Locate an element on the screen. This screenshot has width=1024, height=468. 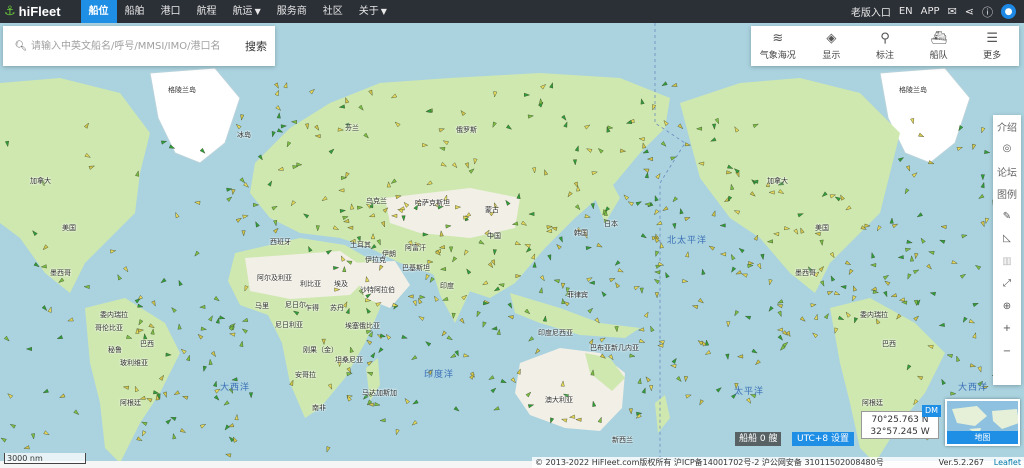
locate-icon: ⊕ is located at coordinates (1007, 306).